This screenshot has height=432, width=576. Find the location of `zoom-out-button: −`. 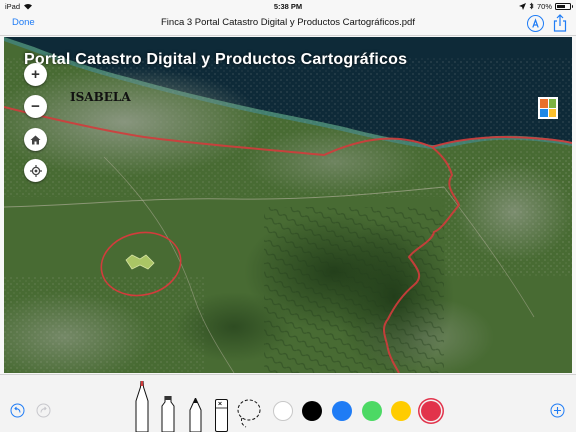

zoom-out-button: − is located at coordinates (35, 106).